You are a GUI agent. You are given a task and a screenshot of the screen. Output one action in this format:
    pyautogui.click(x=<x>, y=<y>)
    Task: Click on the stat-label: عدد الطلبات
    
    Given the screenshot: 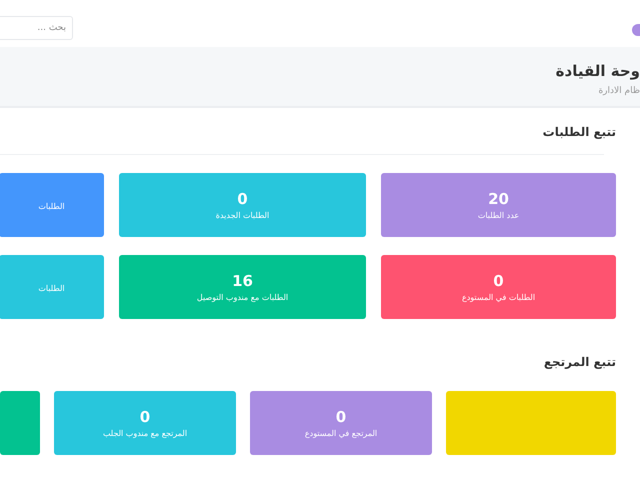 What is the action you would take?
    pyautogui.click(x=499, y=215)
    